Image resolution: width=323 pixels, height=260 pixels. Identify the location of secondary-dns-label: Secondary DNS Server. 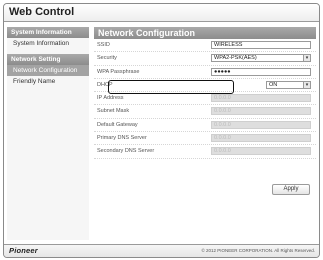
(126, 151).